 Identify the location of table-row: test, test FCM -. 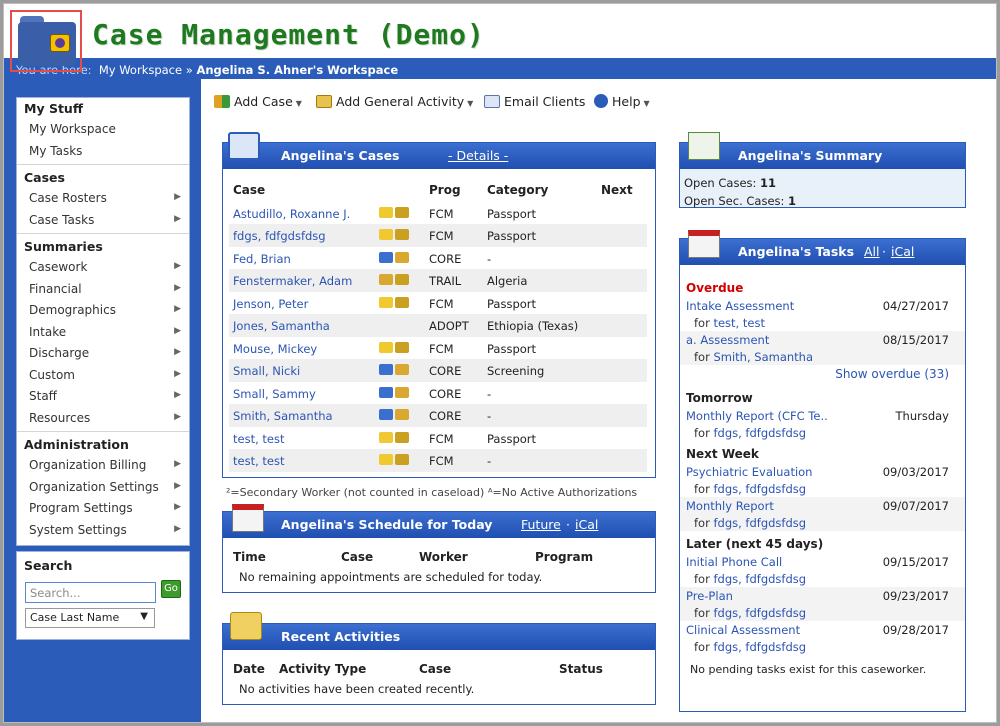
(438, 460).